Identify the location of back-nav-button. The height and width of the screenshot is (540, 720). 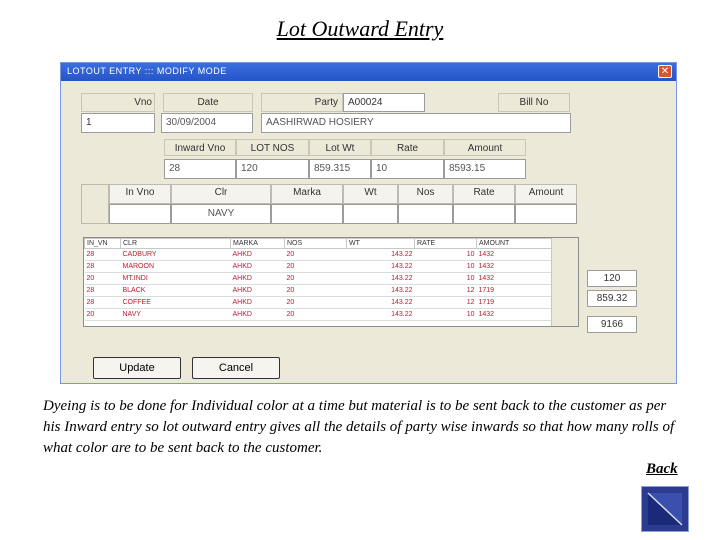
(665, 509).